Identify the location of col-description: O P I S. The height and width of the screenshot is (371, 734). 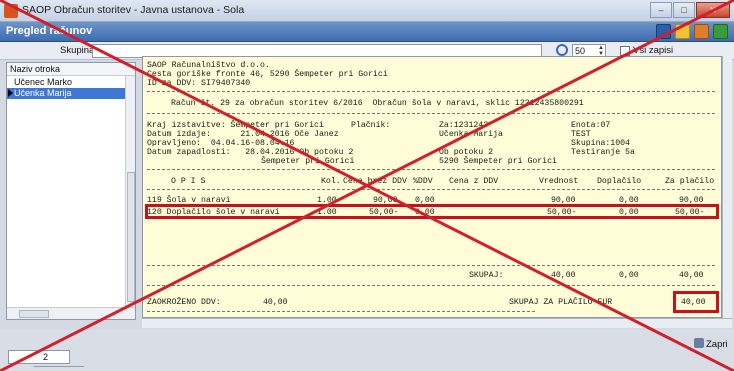
(188, 181).